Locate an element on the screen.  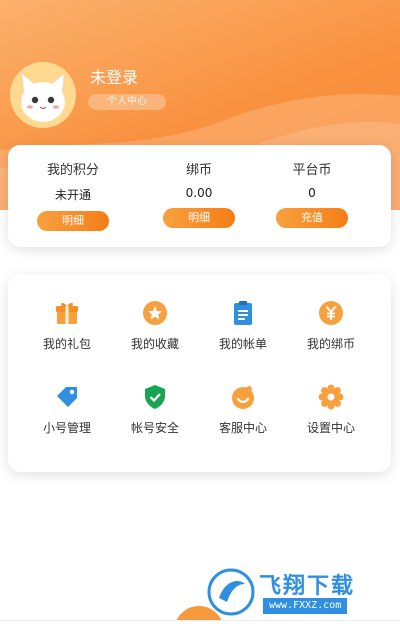
bound-coin-detail-button: 明细 is located at coordinates (199, 218).